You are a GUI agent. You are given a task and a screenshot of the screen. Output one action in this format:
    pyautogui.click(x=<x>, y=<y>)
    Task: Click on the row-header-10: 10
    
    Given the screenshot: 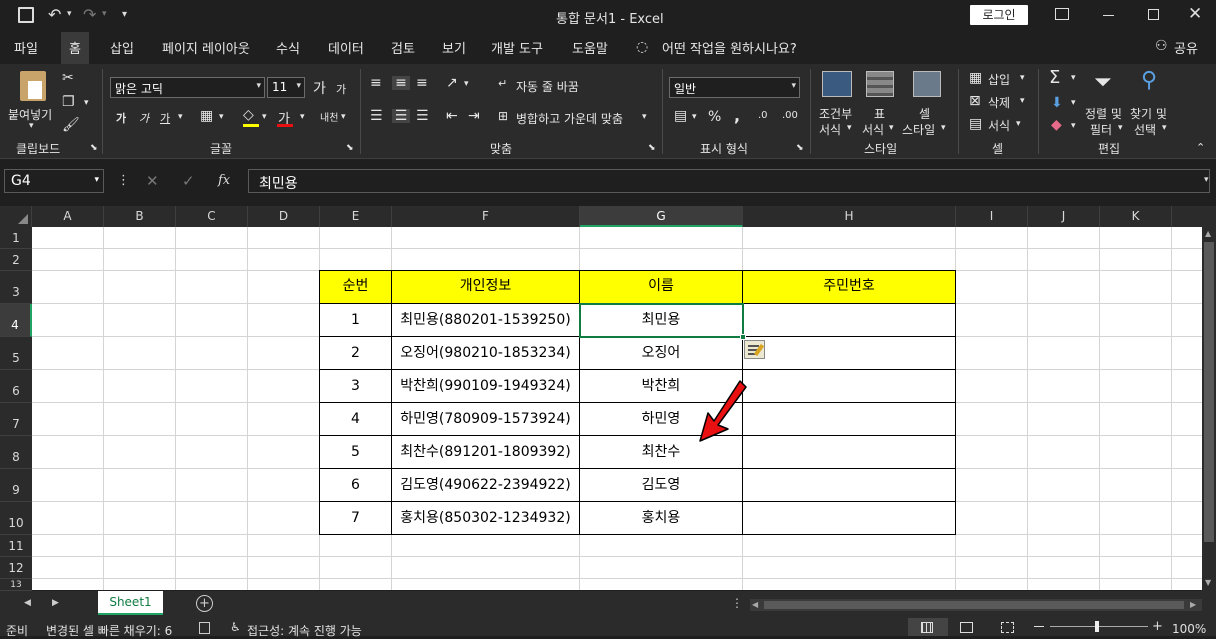 What is the action you would take?
    pyautogui.click(x=16, y=518)
    